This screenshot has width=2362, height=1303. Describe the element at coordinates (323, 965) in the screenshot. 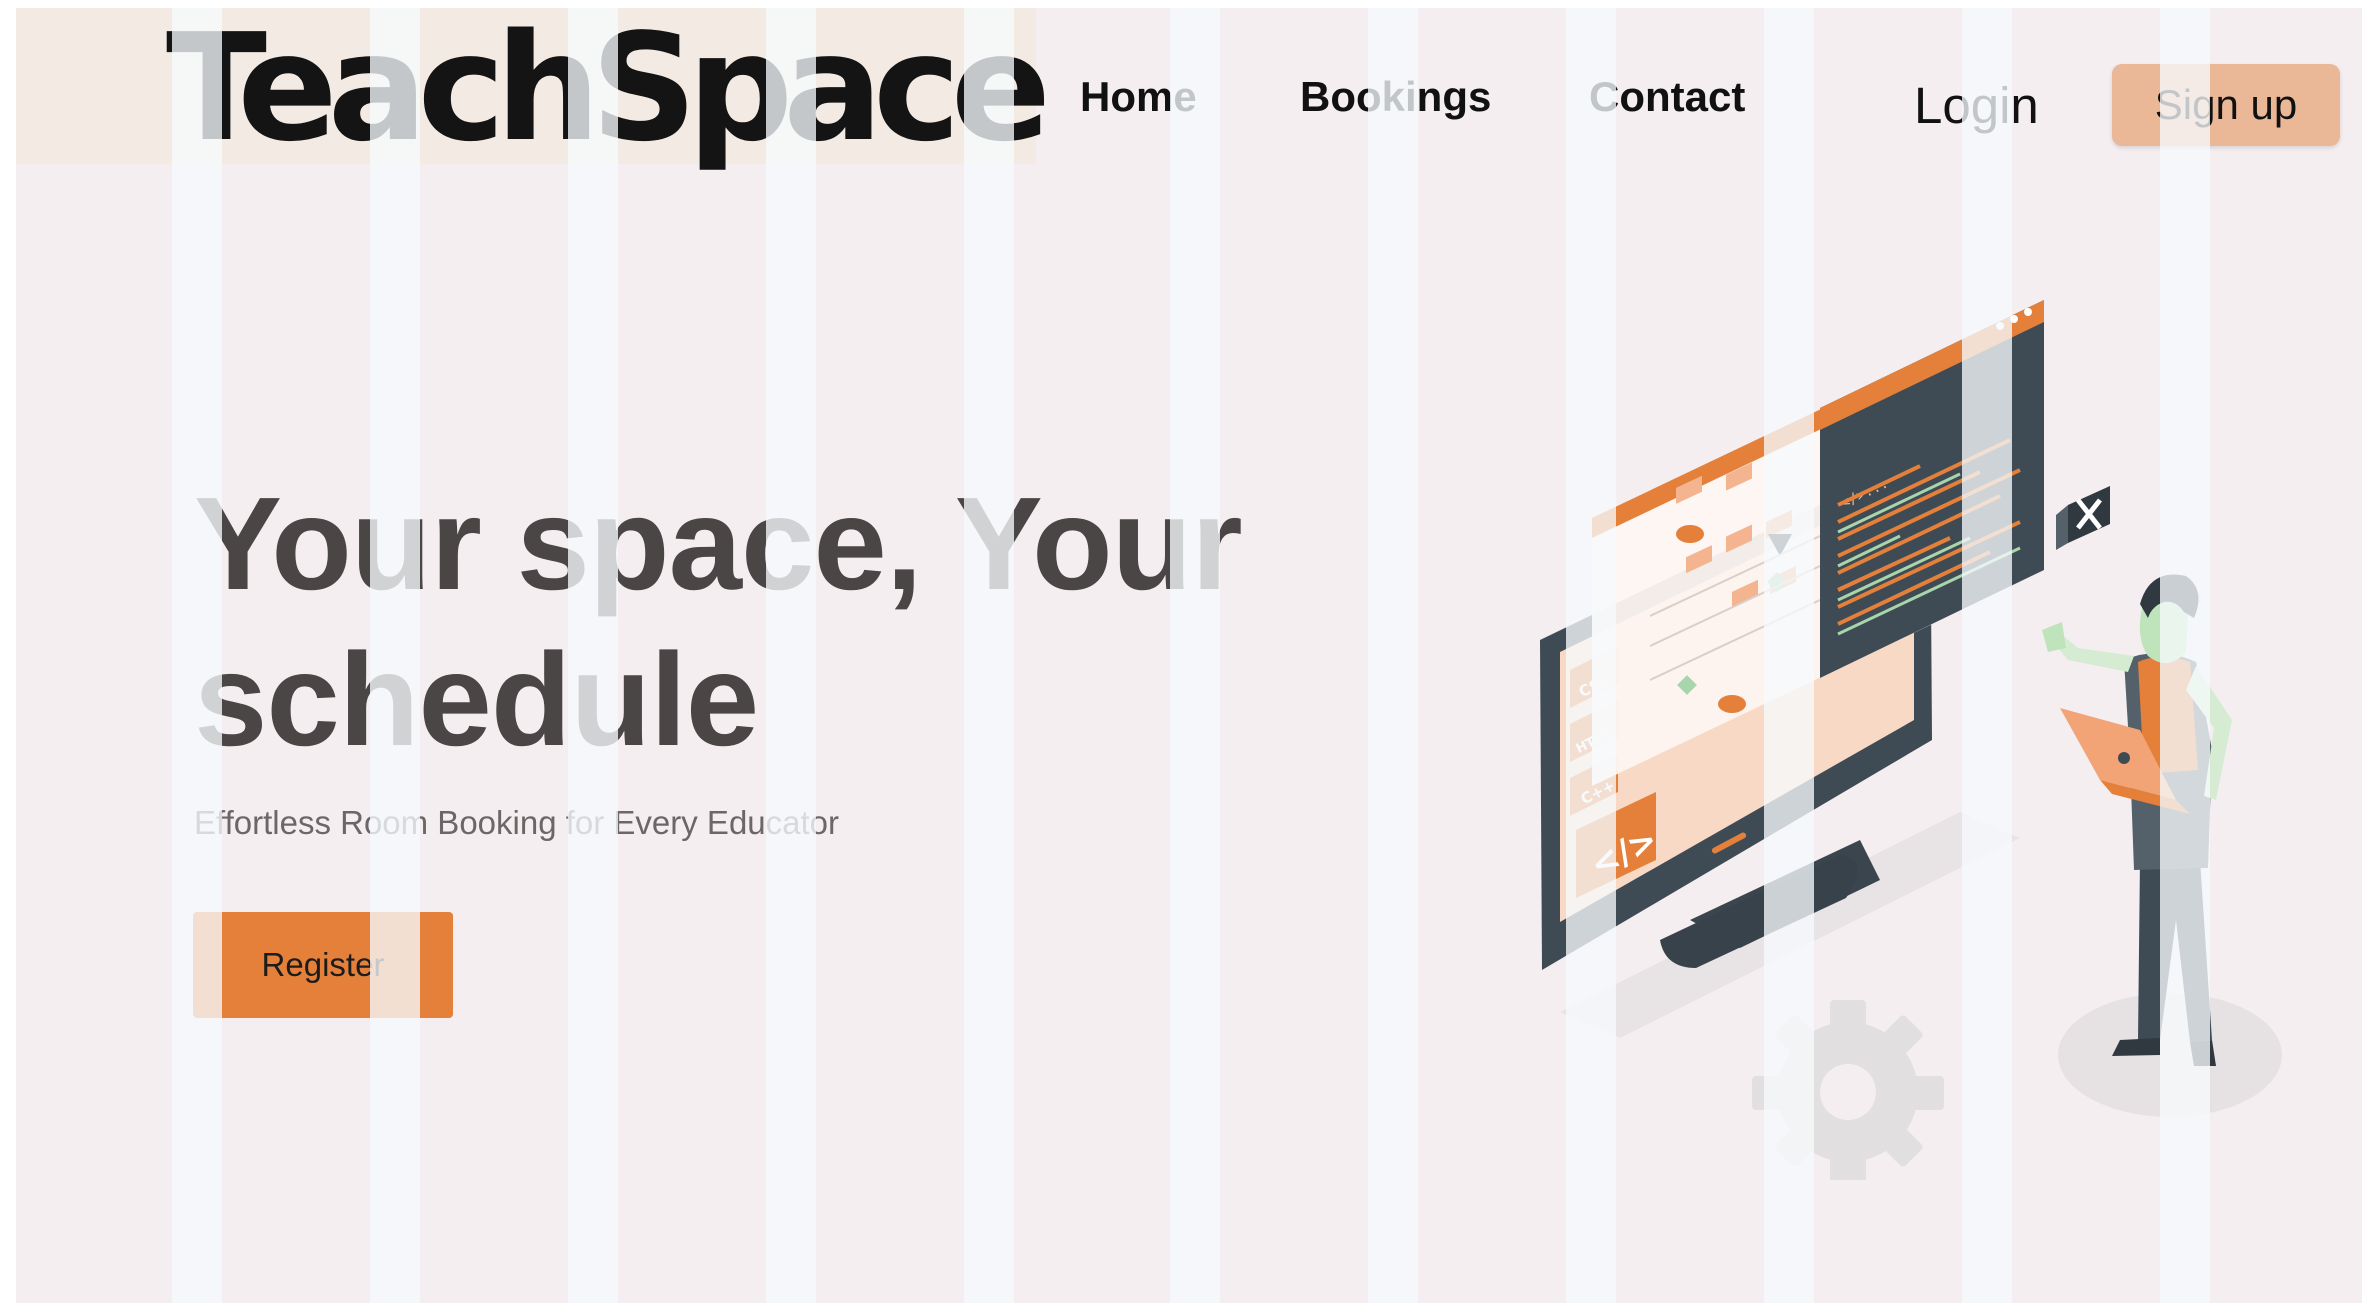

I see `register-button: Register` at that location.